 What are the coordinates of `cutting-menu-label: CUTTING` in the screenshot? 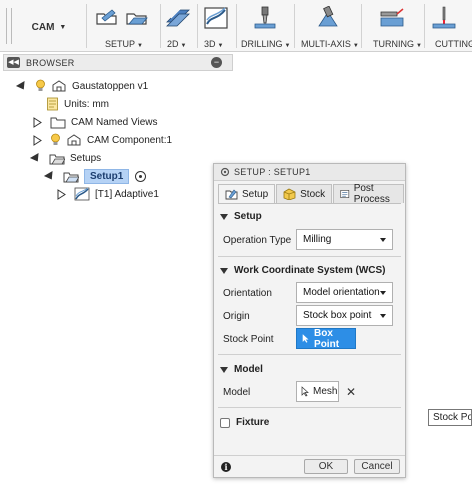 It's located at (453, 44).